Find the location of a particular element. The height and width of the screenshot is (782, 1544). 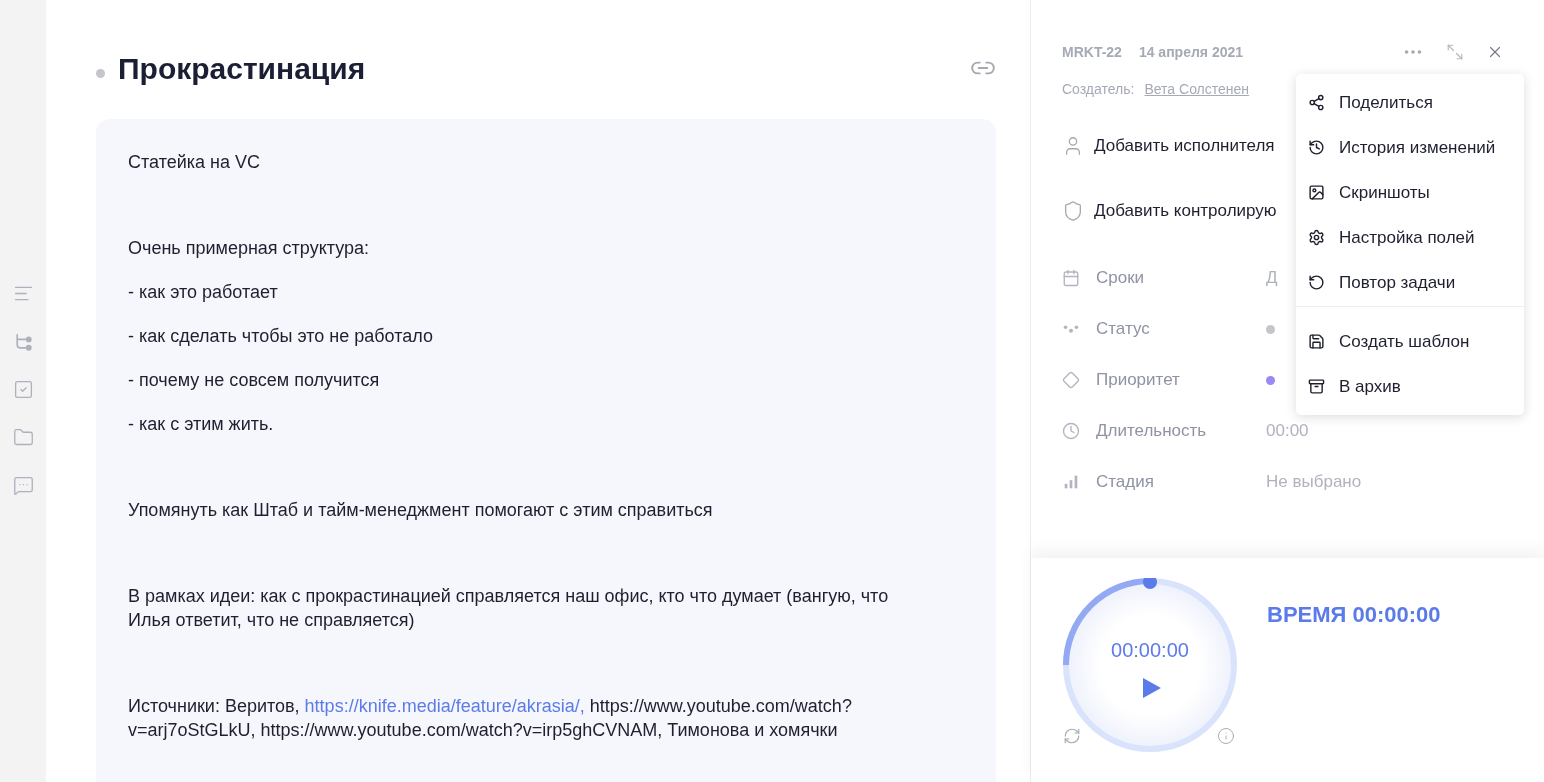

paragraph: Упомянуть как Штаб и тайм-менеджмент помогают с этим справиться is located at coordinates (421, 510).